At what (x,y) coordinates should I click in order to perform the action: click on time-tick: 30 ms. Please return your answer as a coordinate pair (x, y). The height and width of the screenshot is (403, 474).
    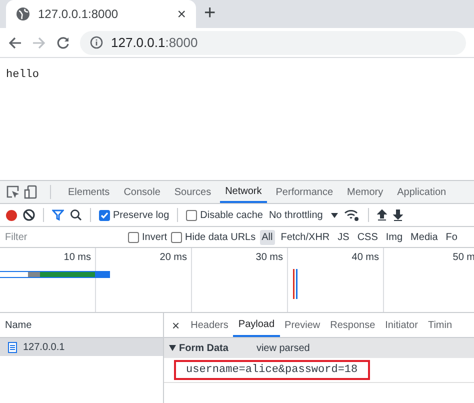
    Looking at the image, I should click on (269, 257).